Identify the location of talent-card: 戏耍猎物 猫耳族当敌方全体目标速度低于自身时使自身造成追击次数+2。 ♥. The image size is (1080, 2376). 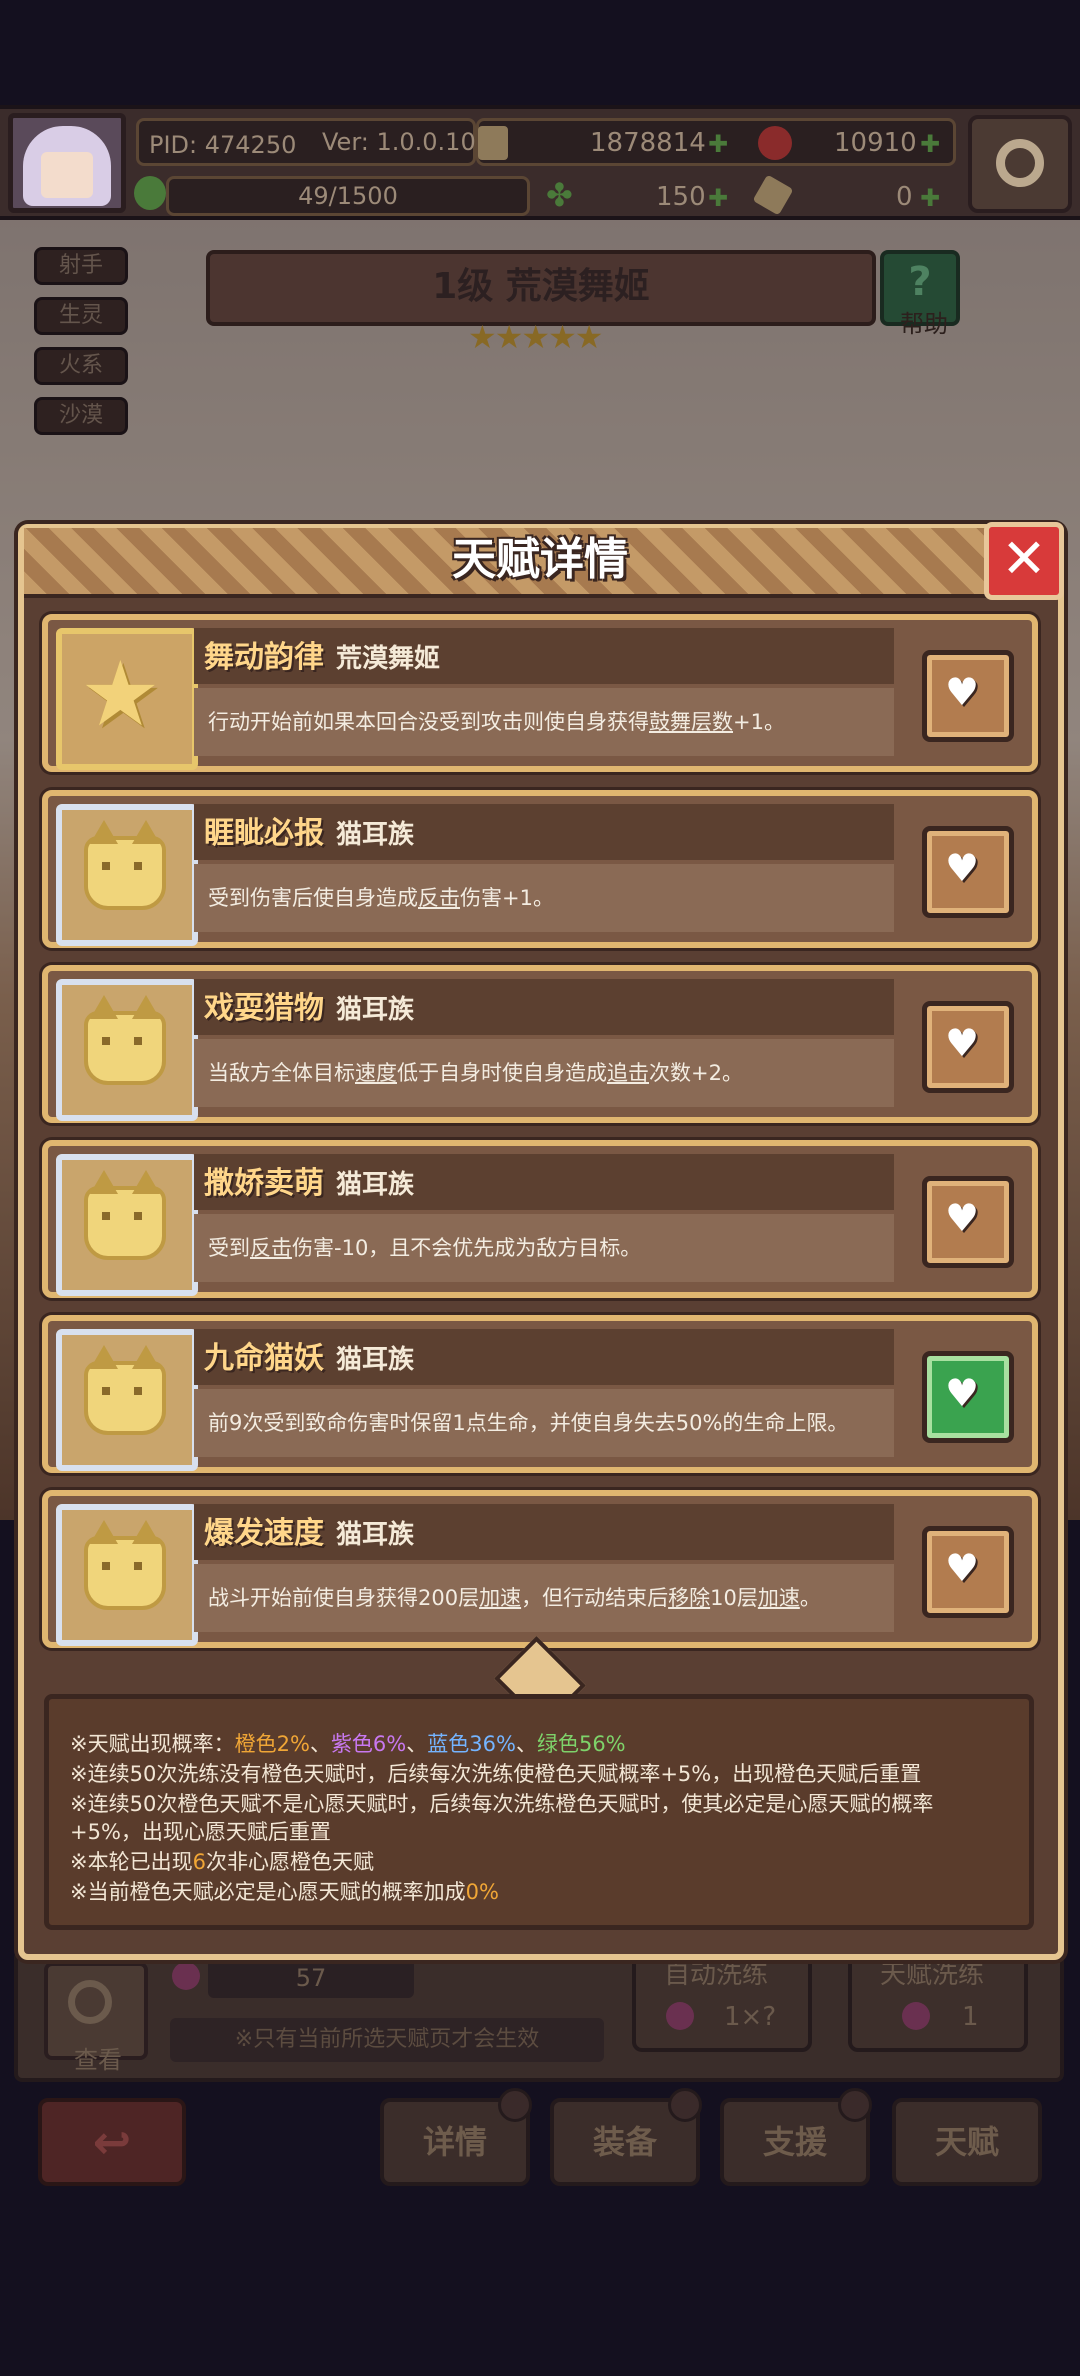
(540, 1044).